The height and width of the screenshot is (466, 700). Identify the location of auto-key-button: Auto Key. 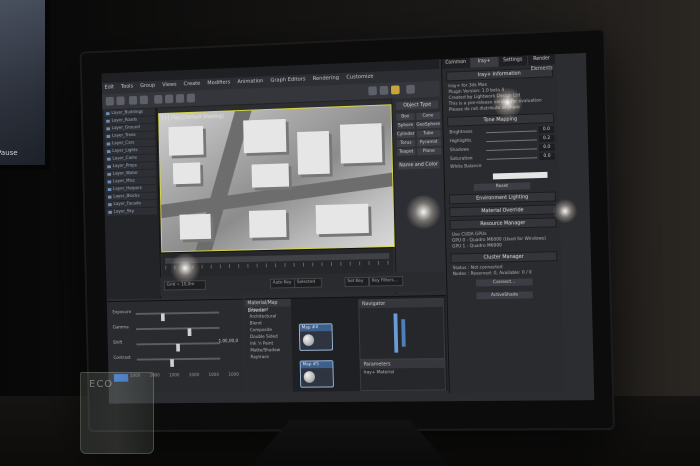
(283, 283).